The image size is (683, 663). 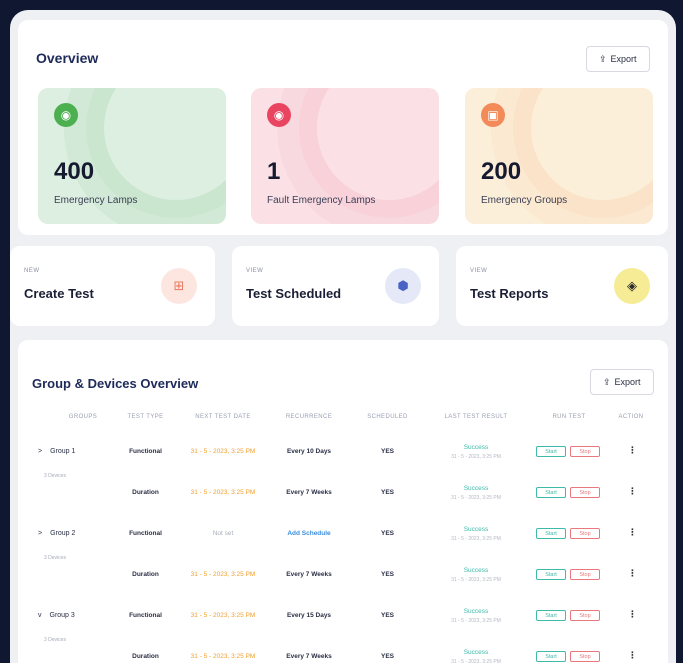 I want to click on overview-export-button: ⇪ Export, so click(x=618, y=59).